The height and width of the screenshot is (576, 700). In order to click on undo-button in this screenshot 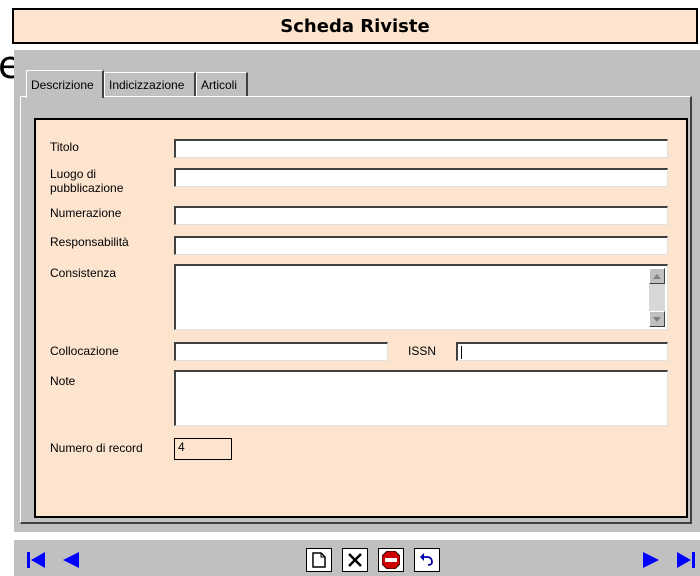, I will do `click(427, 560)`.